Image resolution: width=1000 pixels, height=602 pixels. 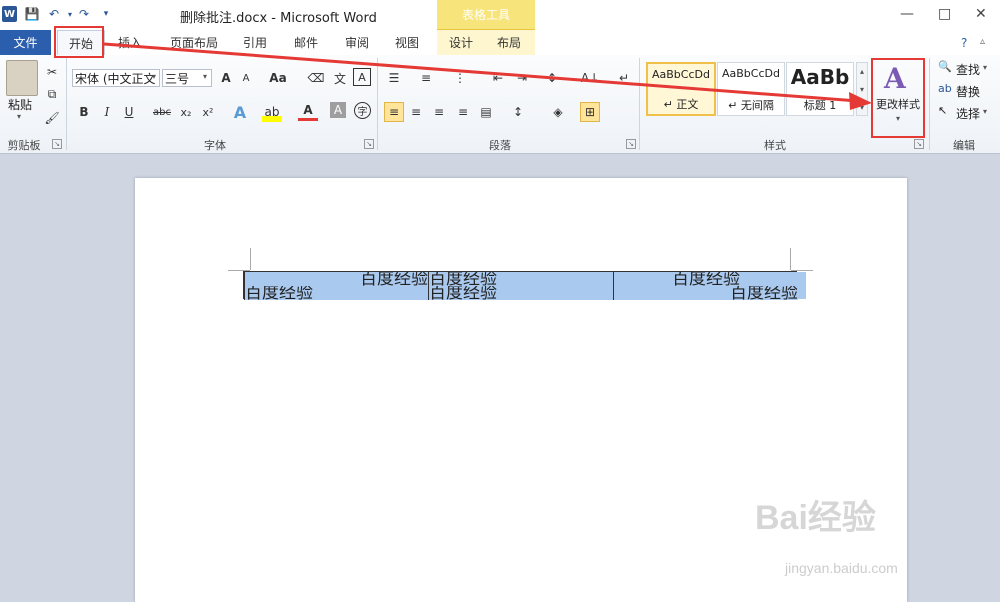 I want to click on watermark-logo: Bai经验, so click(x=815, y=518).